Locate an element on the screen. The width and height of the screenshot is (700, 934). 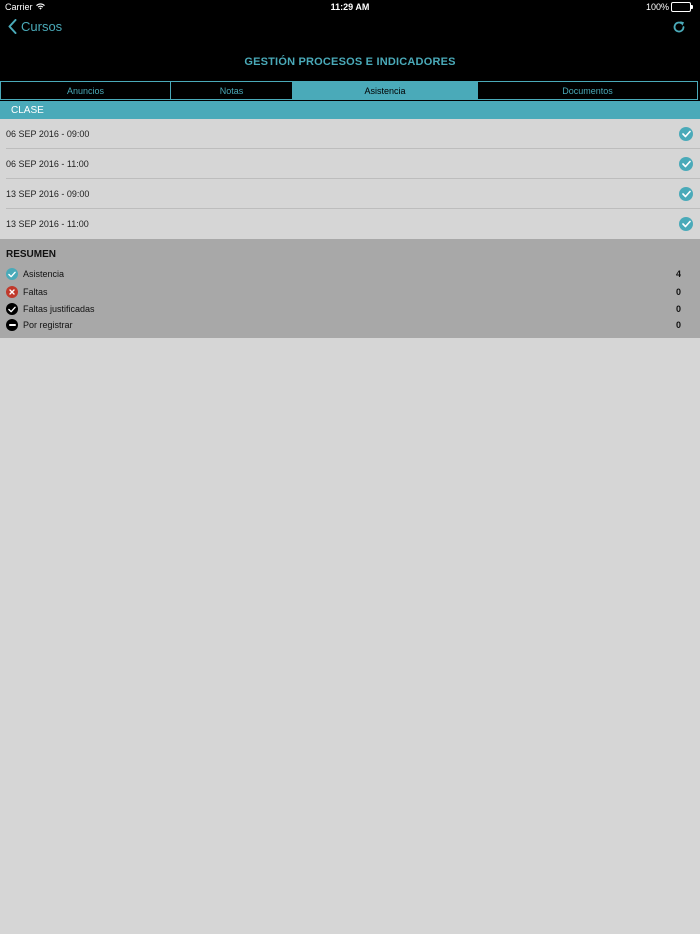
tab-bar: Anuncios Notas Asistencia Documentos is located at coordinates (350, 91).